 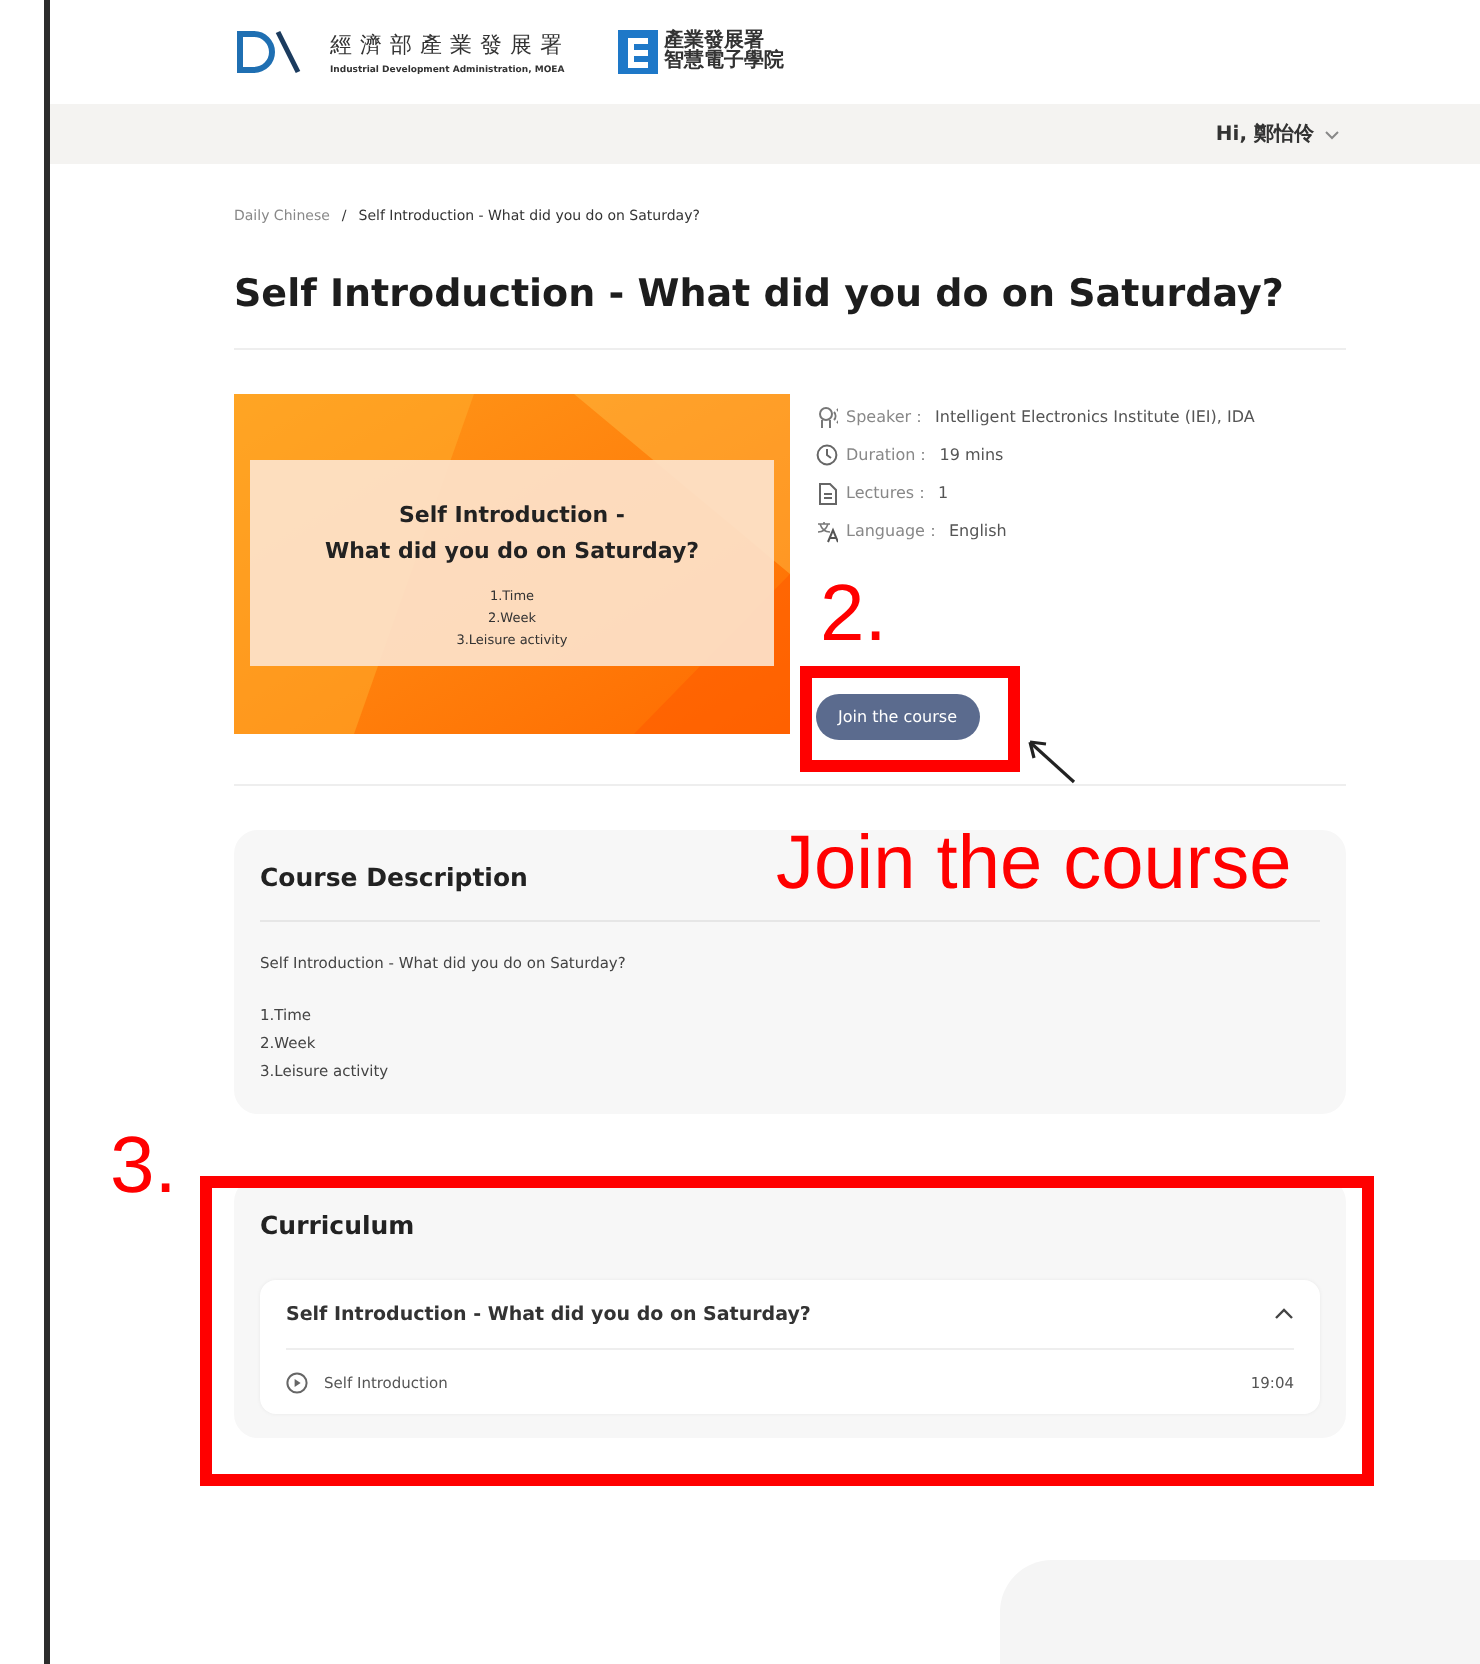 What do you see at coordinates (724, 62) in the screenshot?
I see `academy-name: 智慧電子學院` at bounding box center [724, 62].